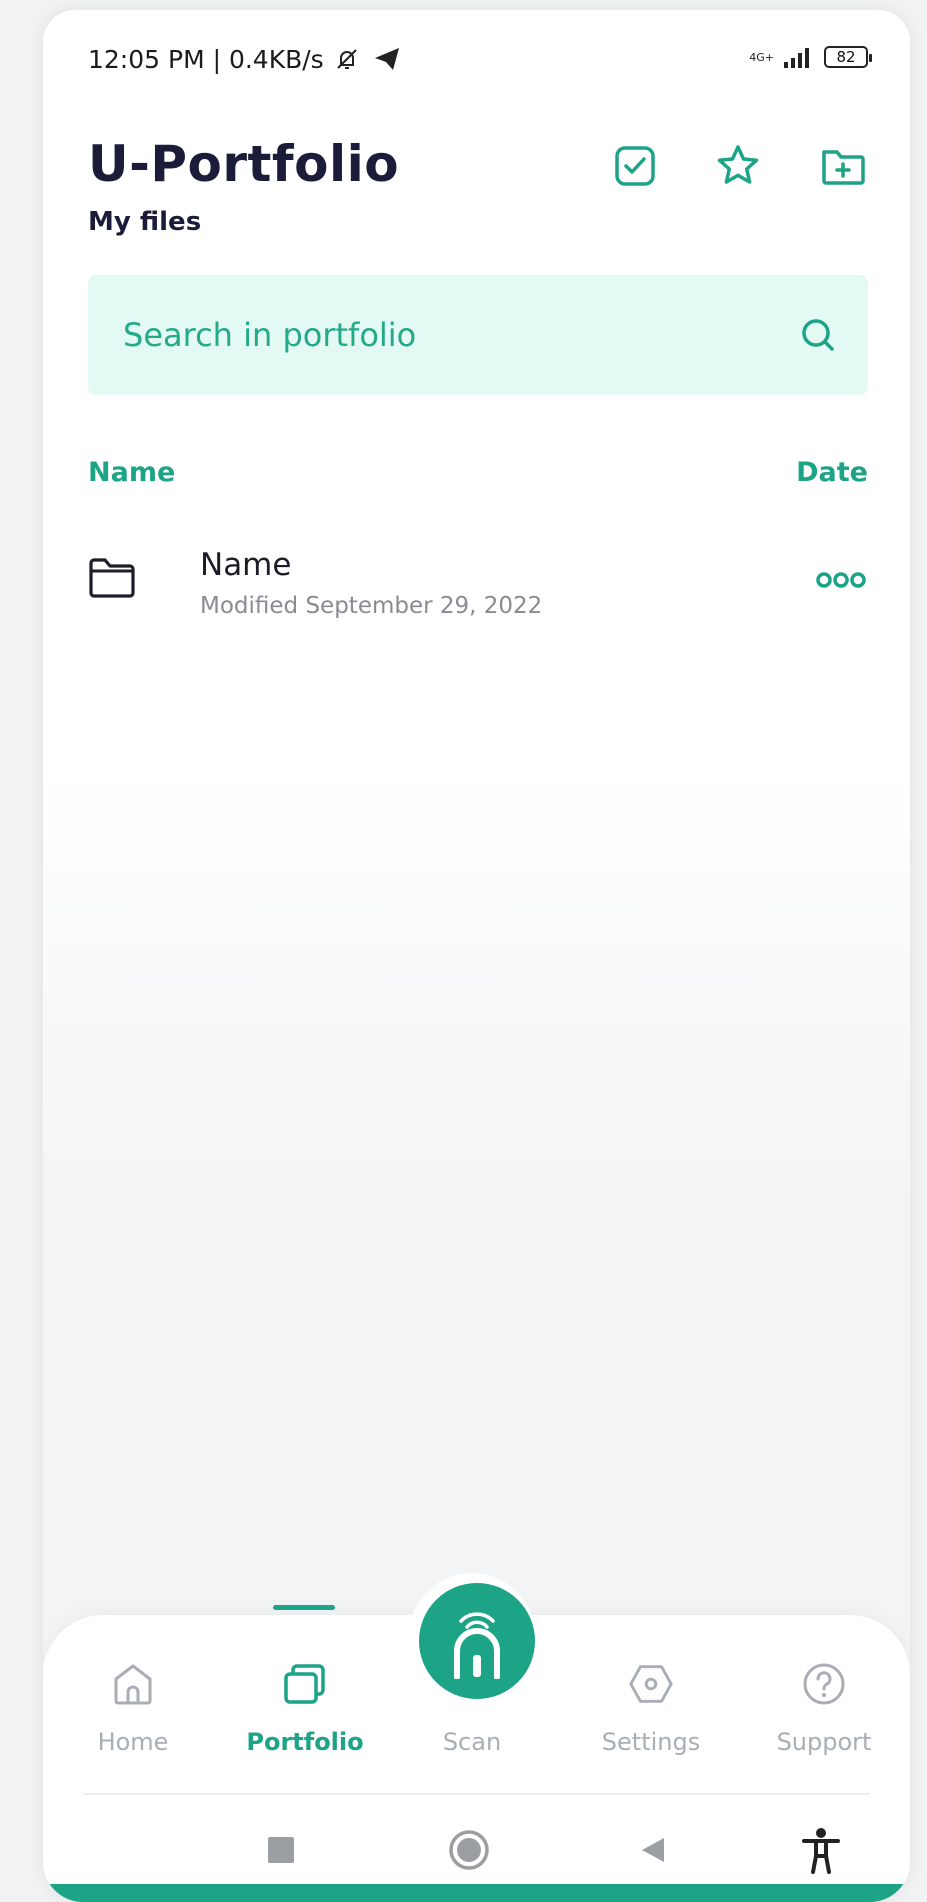  Describe the element at coordinates (133, 1684) in the screenshot. I see `home-icon` at that location.